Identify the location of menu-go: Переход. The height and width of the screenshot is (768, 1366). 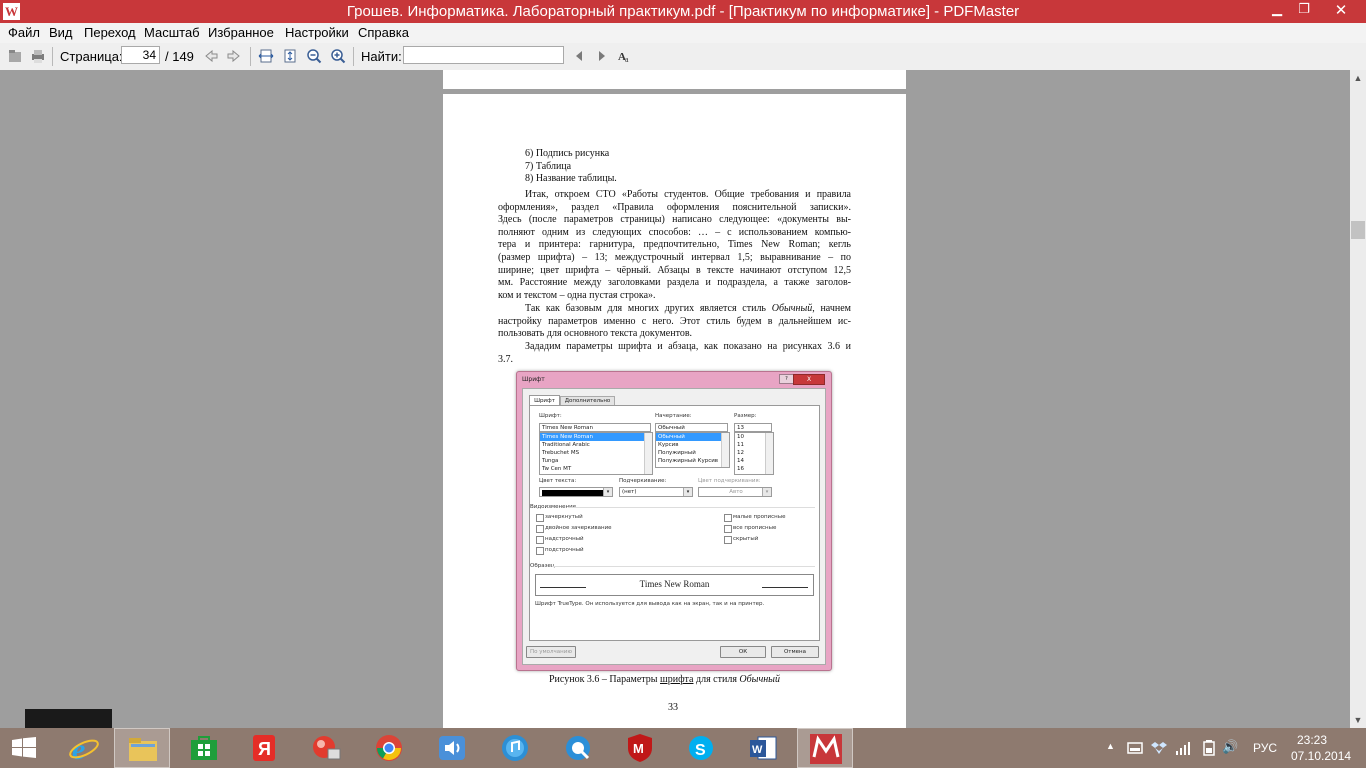
(110, 32).